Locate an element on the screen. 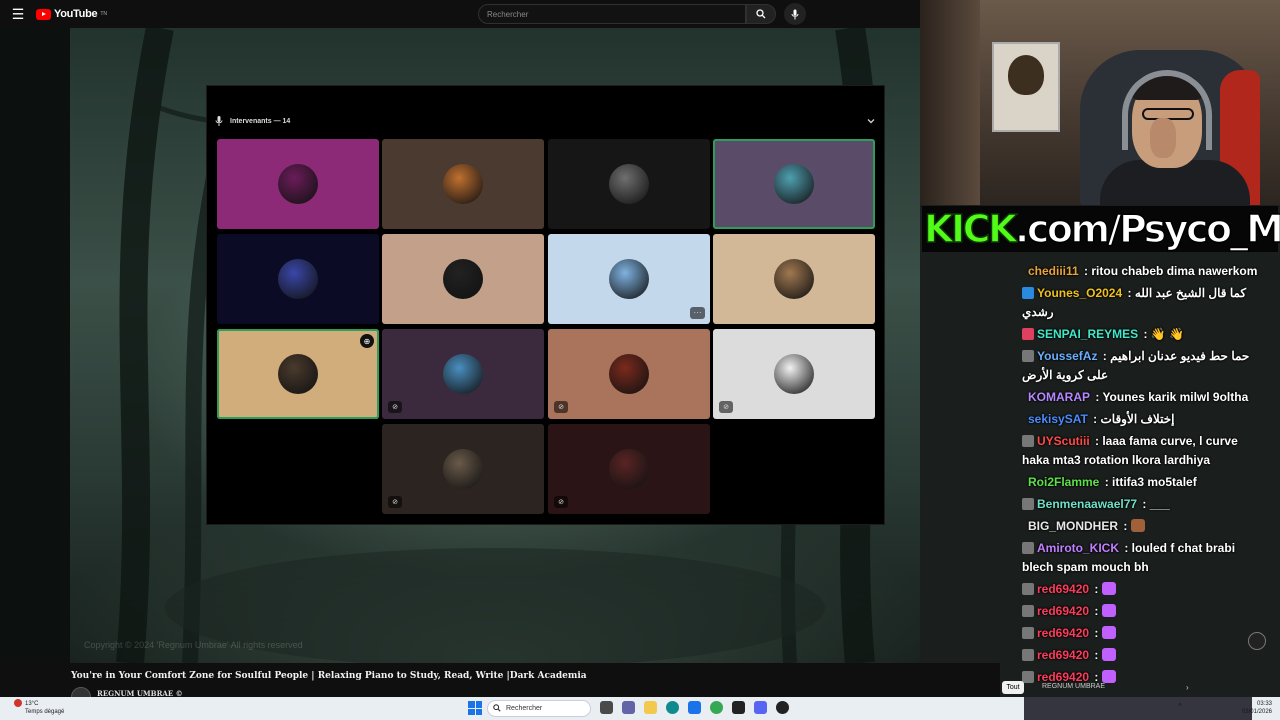 This screenshot has width=1280, height=720. search-icon is located at coordinates (761, 14).